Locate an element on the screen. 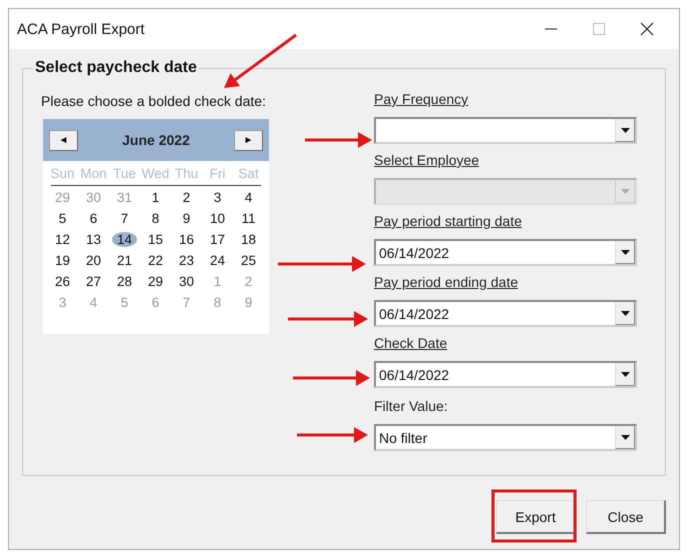 The image size is (688, 554). calendar-day: 9 is located at coordinates (186, 218).